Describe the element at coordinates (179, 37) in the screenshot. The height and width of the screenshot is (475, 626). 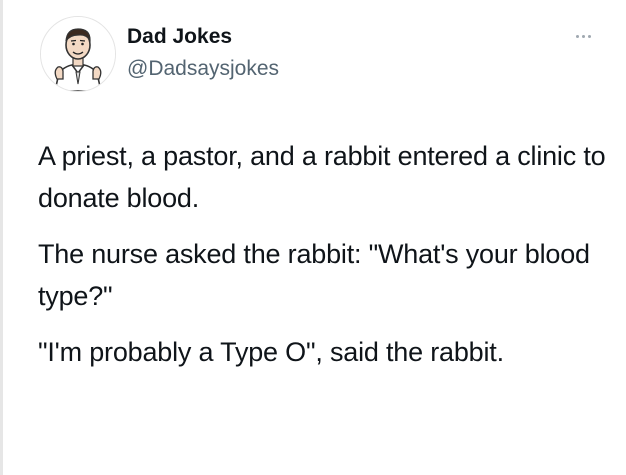
I see `author-name: Dad Jokes` at that location.